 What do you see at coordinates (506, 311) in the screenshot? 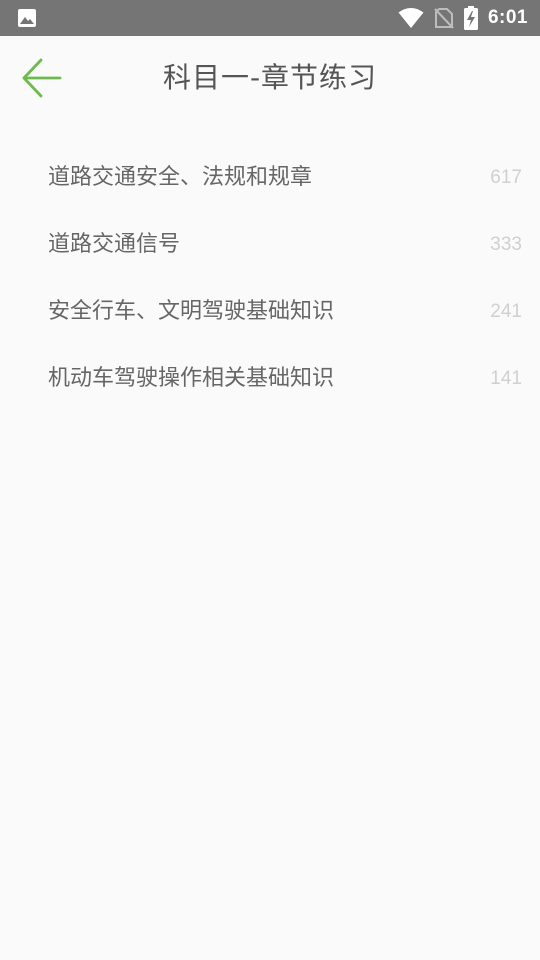
I see `chapter-count: 241` at bounding box center [506, 311].